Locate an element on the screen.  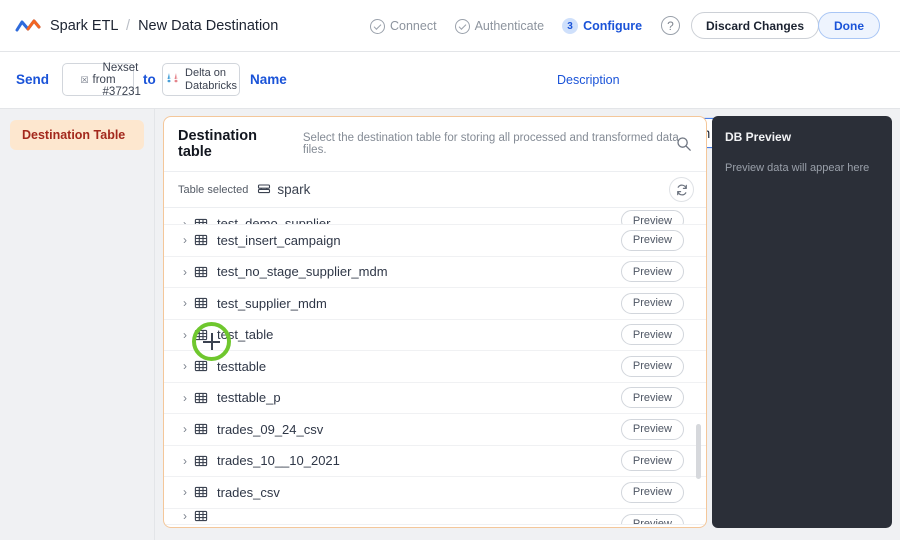
destination-delta-chip: Delta on Databricks is located at coordinates (201, 79).